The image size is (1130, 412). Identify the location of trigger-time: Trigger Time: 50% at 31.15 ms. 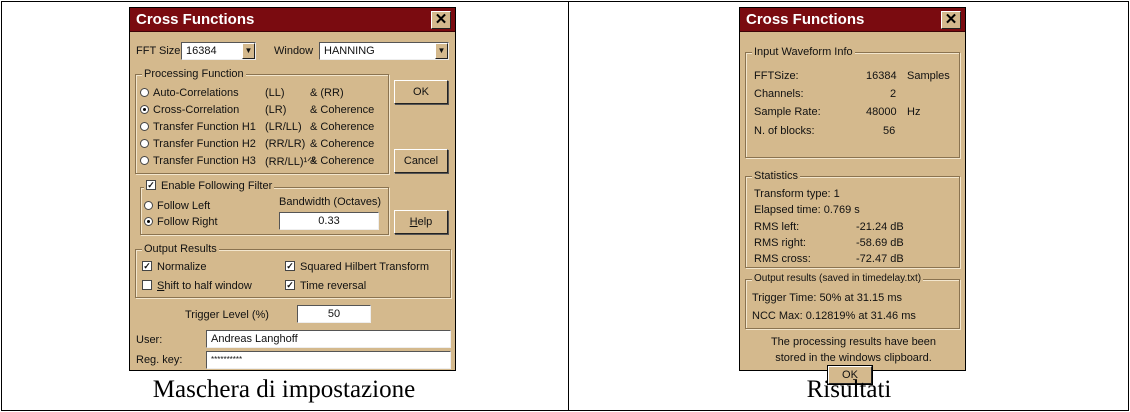
(827, 298).